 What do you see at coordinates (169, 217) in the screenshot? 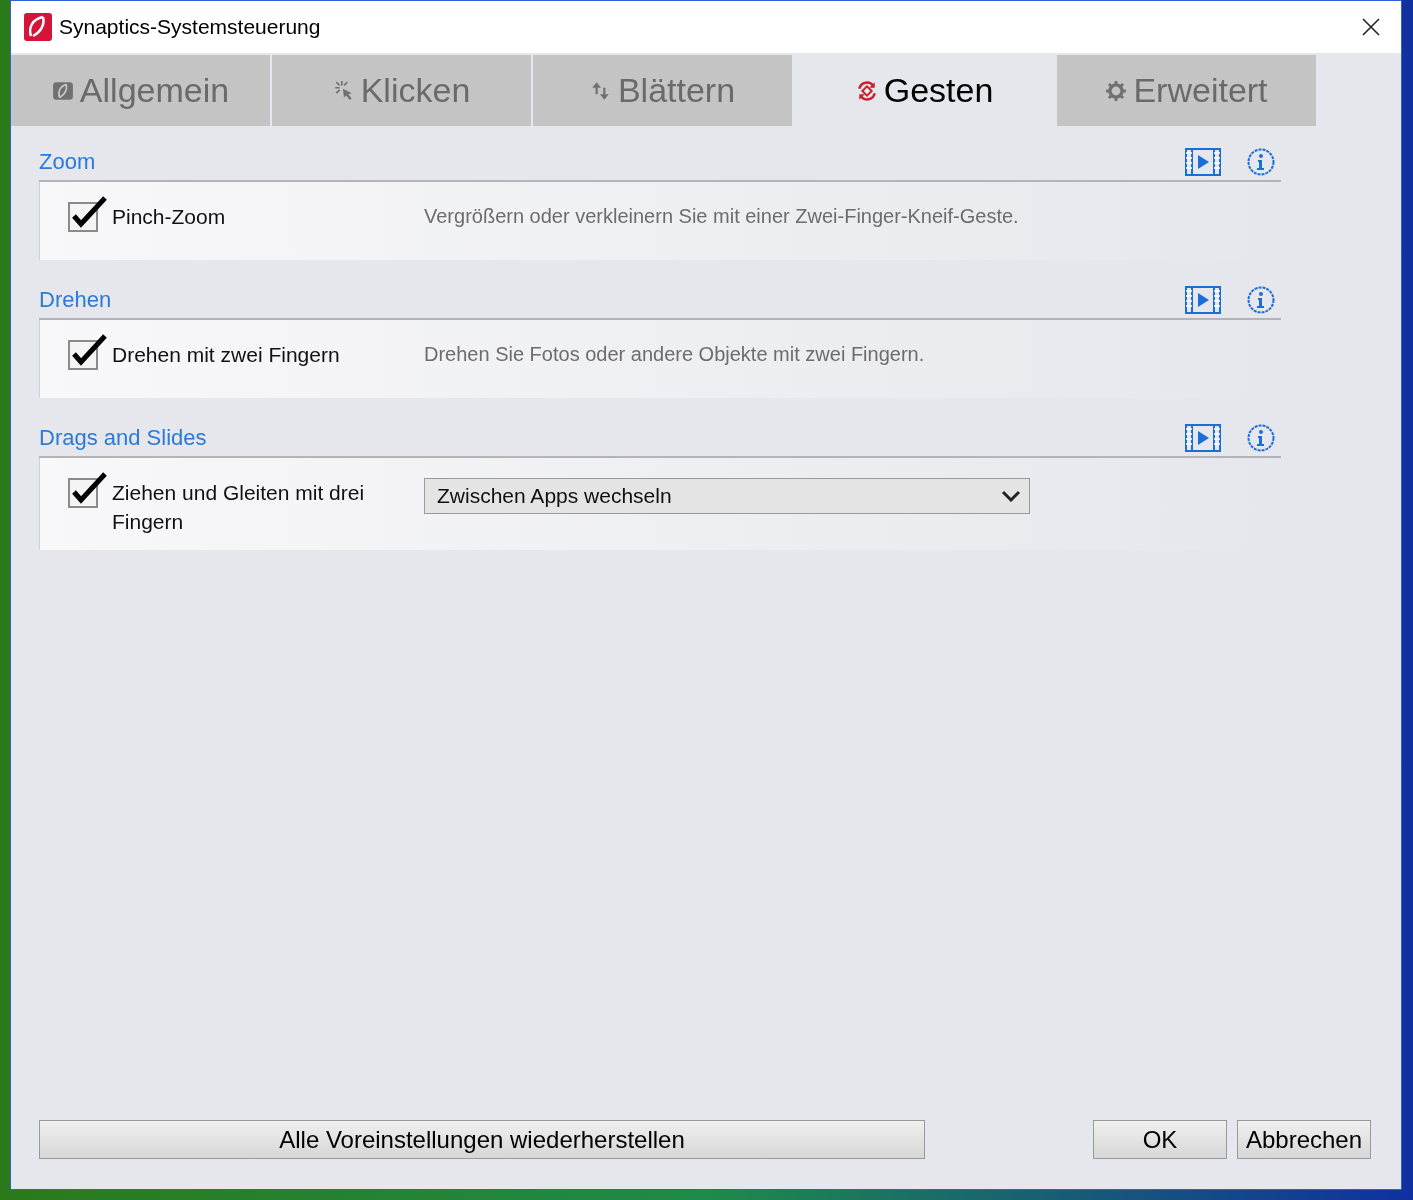
I see `checkbox-label: Pinch-Zoom` at bounding box center [169, 217].